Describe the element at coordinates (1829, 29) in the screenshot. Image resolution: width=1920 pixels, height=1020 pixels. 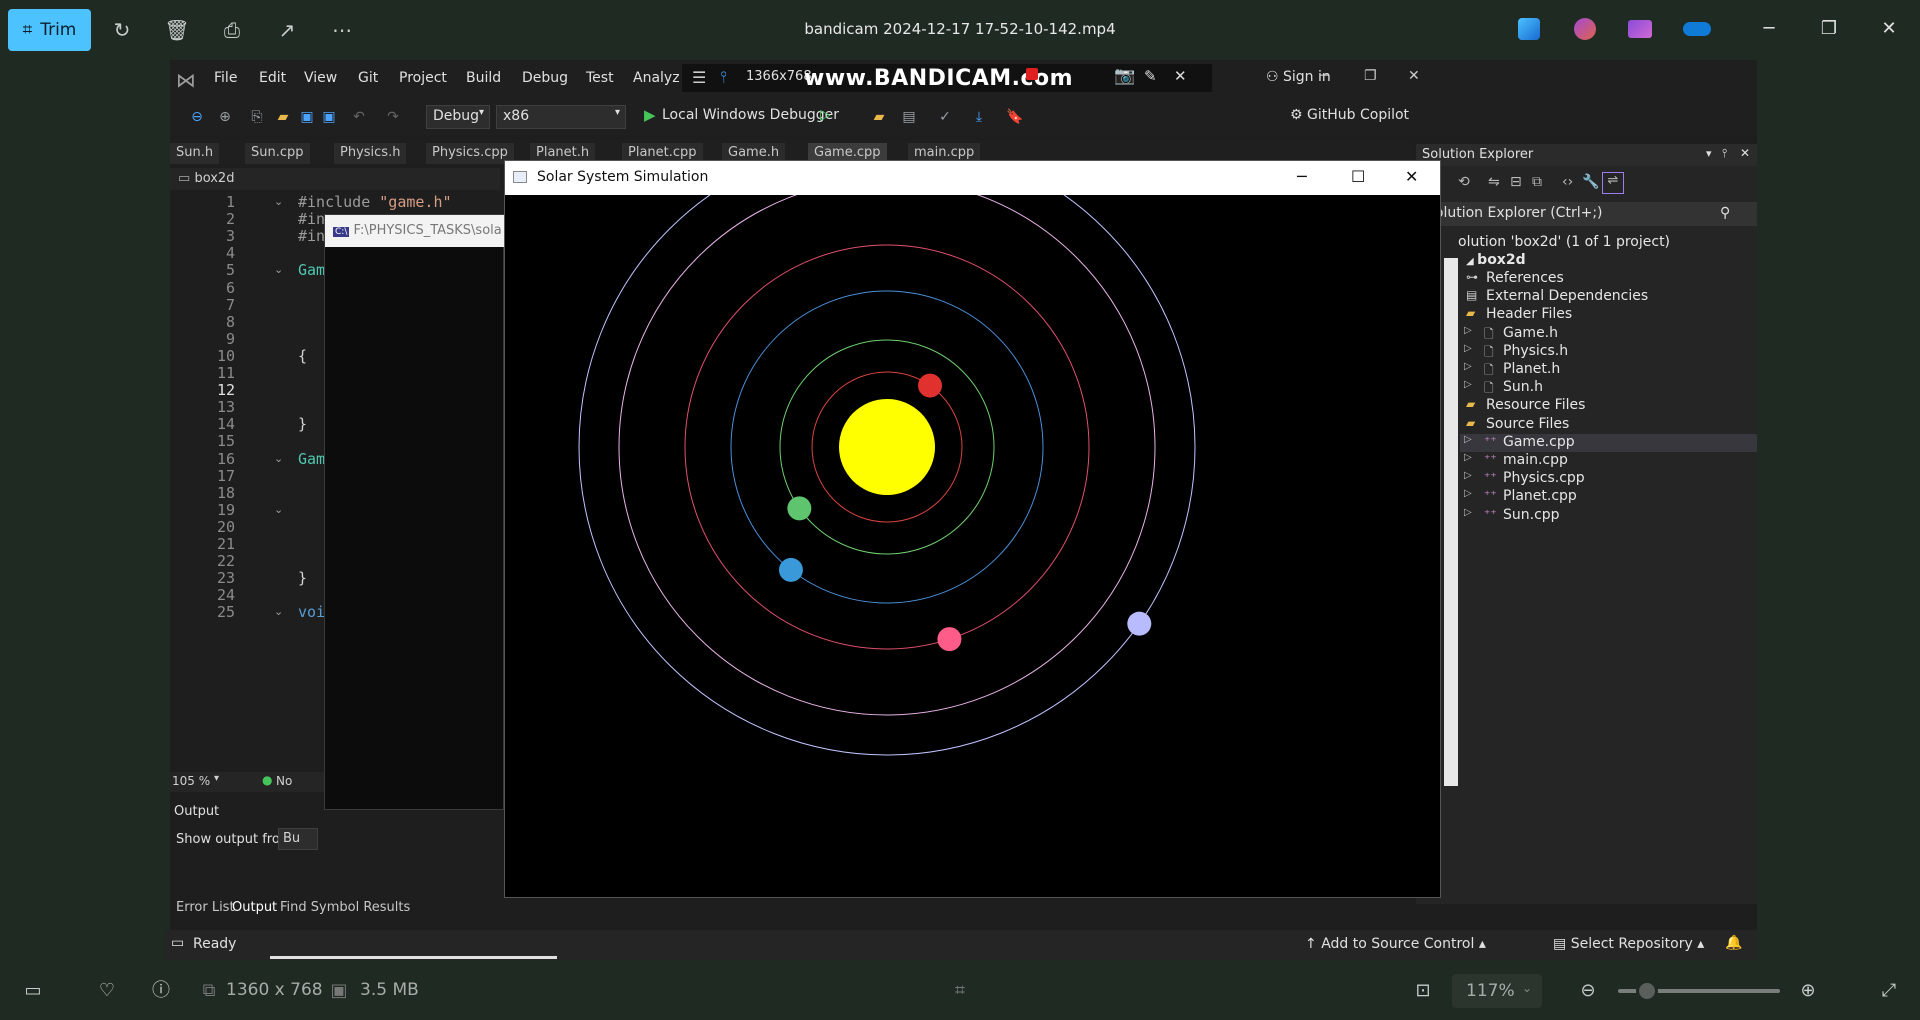
I see `restore-button: ❐` at that location.